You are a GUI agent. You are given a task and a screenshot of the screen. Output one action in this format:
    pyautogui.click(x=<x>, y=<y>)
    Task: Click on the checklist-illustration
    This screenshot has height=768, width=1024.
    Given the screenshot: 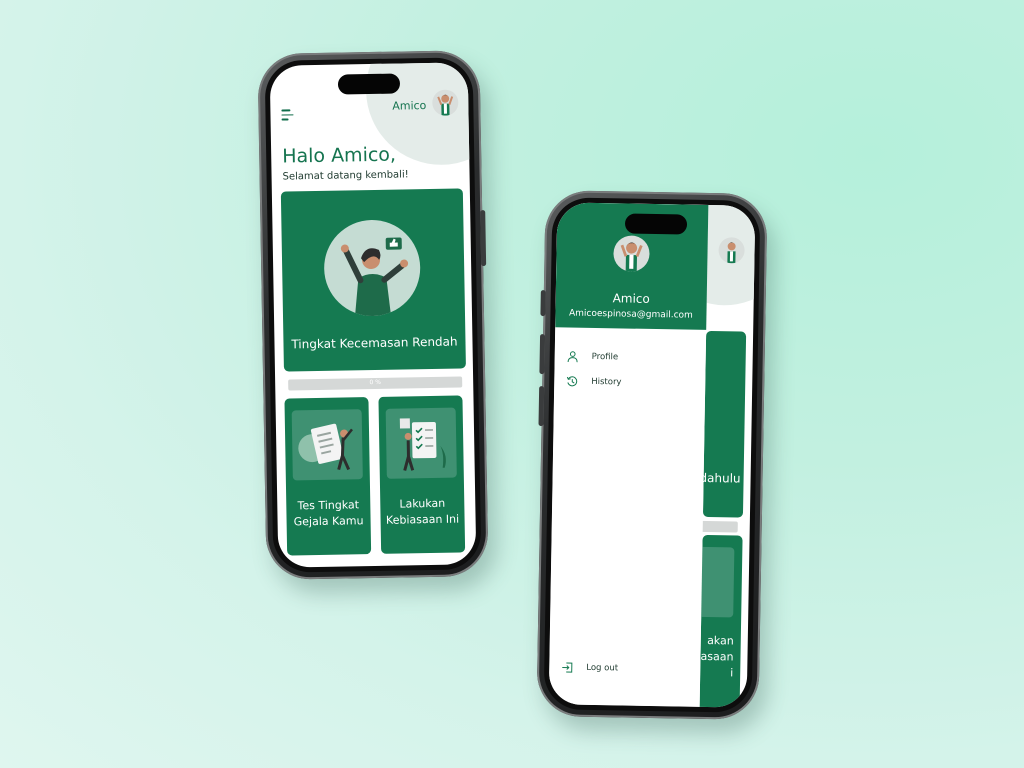 What is the action you would take?
    pyautogui.click(x=327, y=445)
    